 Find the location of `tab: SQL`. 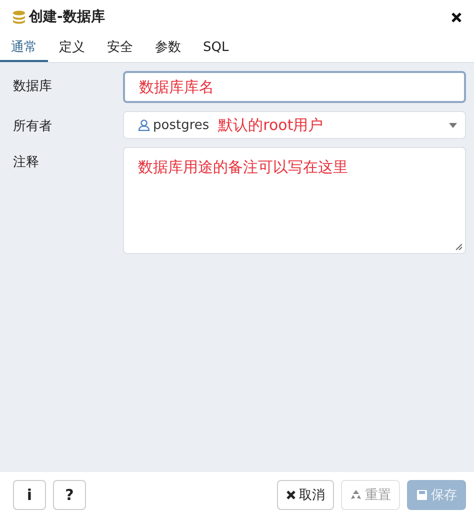

tab: SQL is located at coordinates (216, 48).